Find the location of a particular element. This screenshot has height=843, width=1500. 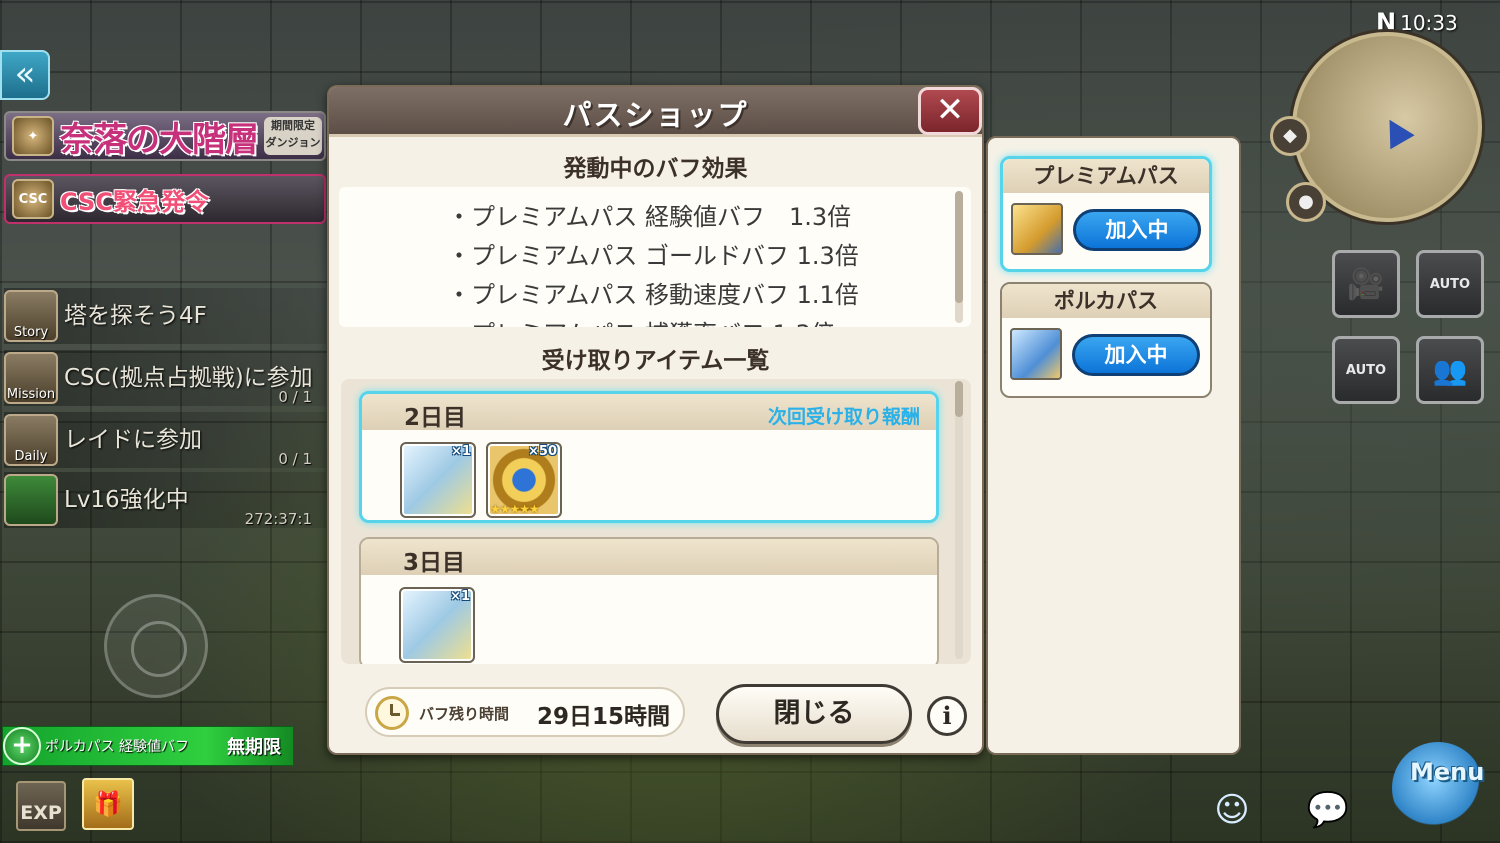

player-arrow-icon is located at coordinates (1396, 131).